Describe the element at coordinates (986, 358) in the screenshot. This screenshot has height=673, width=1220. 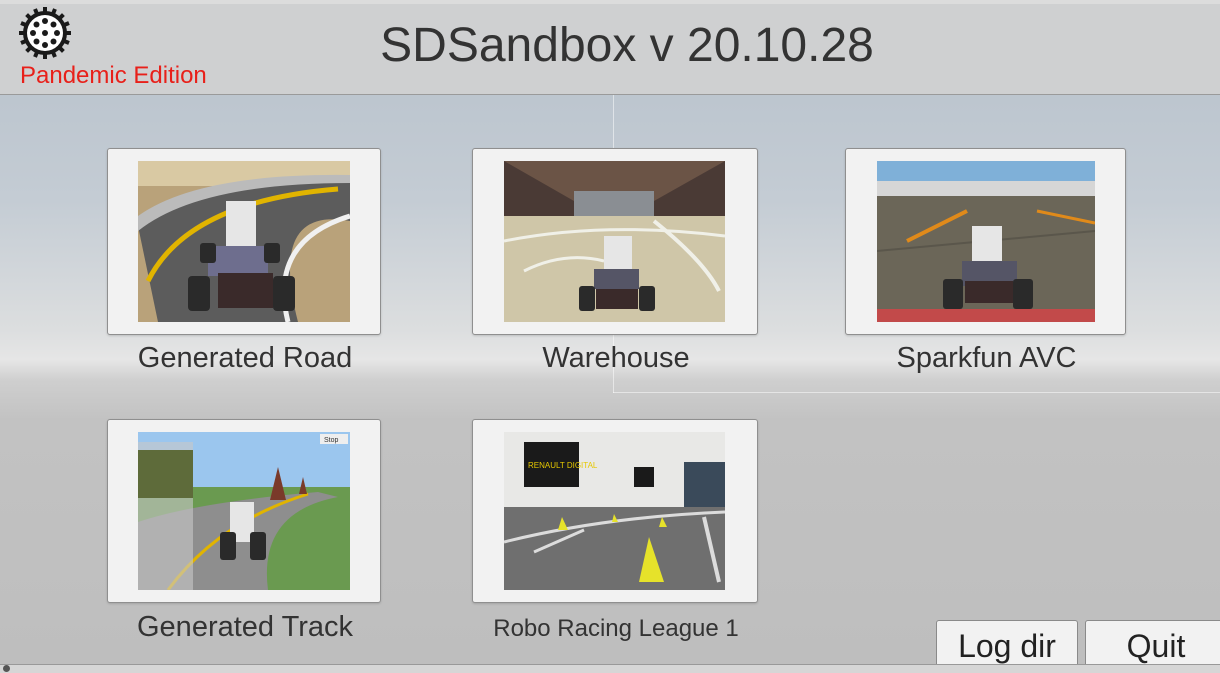
I see `scene-label-sparkfun-avc: Sparkfun AVC` at that location.